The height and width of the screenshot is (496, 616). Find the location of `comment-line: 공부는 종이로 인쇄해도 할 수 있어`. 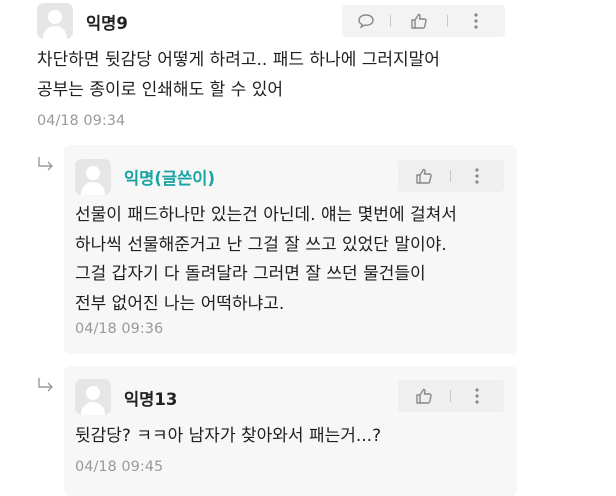

comment-line: 공부는 종이로 인쇄해도 할 수 있어 is located at coordinates (160, 89).